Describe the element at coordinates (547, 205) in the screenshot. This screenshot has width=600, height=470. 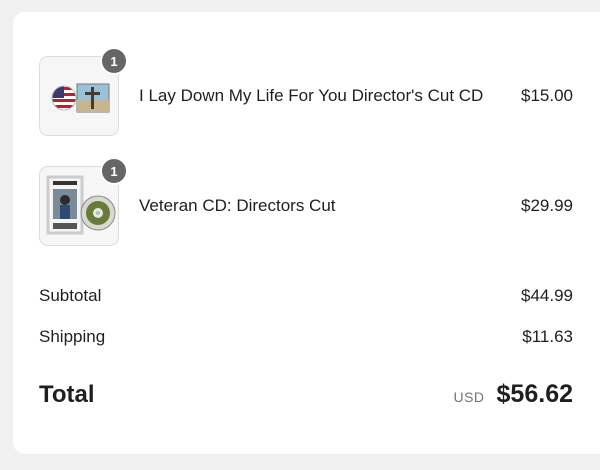
I see `item-price: $29.99` at that location.